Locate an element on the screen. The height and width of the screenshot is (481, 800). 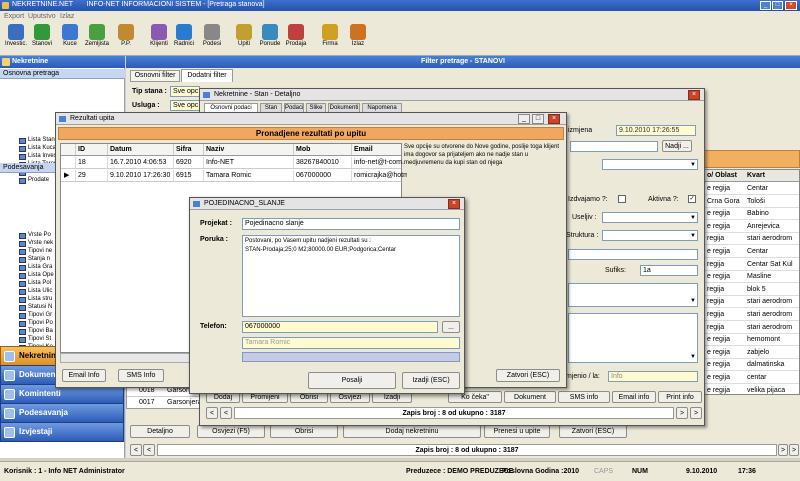
table-row: e regija zabjelo is located at coordinates (752, 353).